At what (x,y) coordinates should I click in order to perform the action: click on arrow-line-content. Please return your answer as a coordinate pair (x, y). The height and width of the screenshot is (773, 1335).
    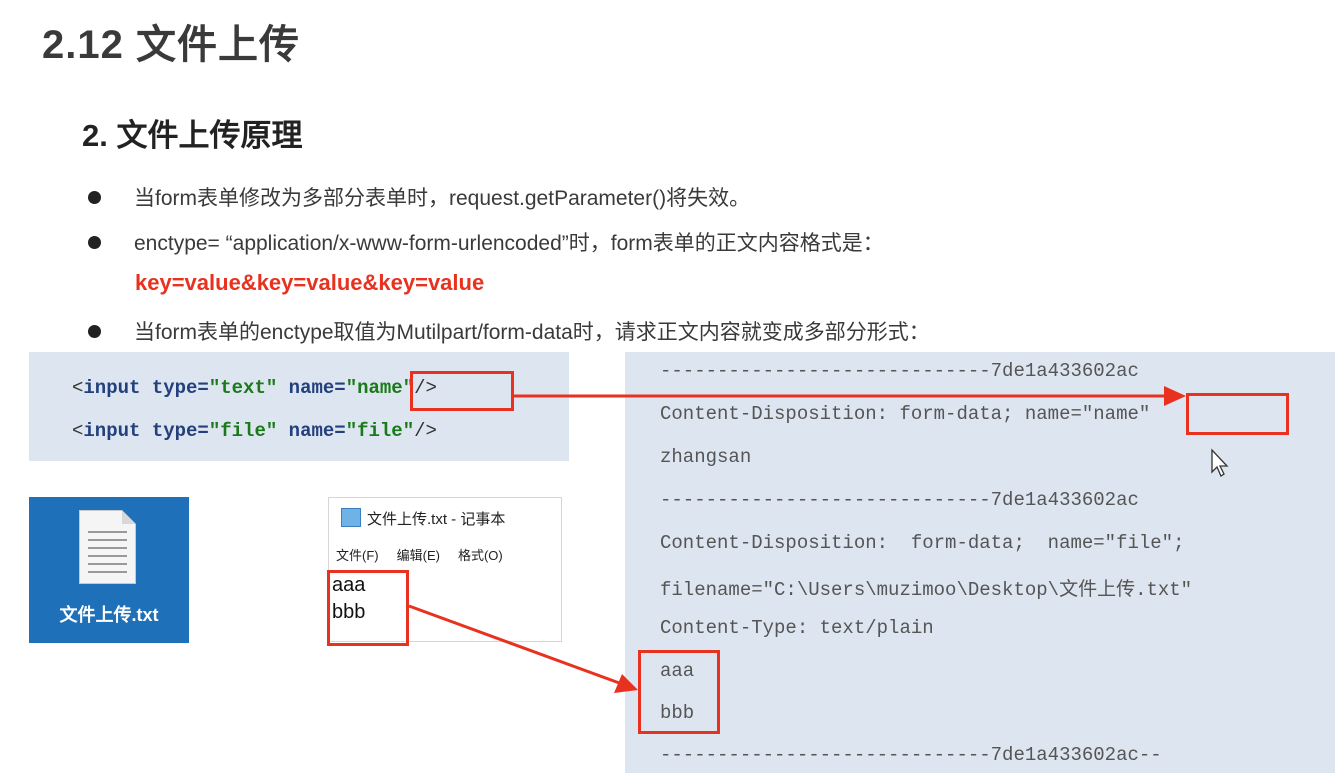
    Looking at the image, I should click on (515, 645).